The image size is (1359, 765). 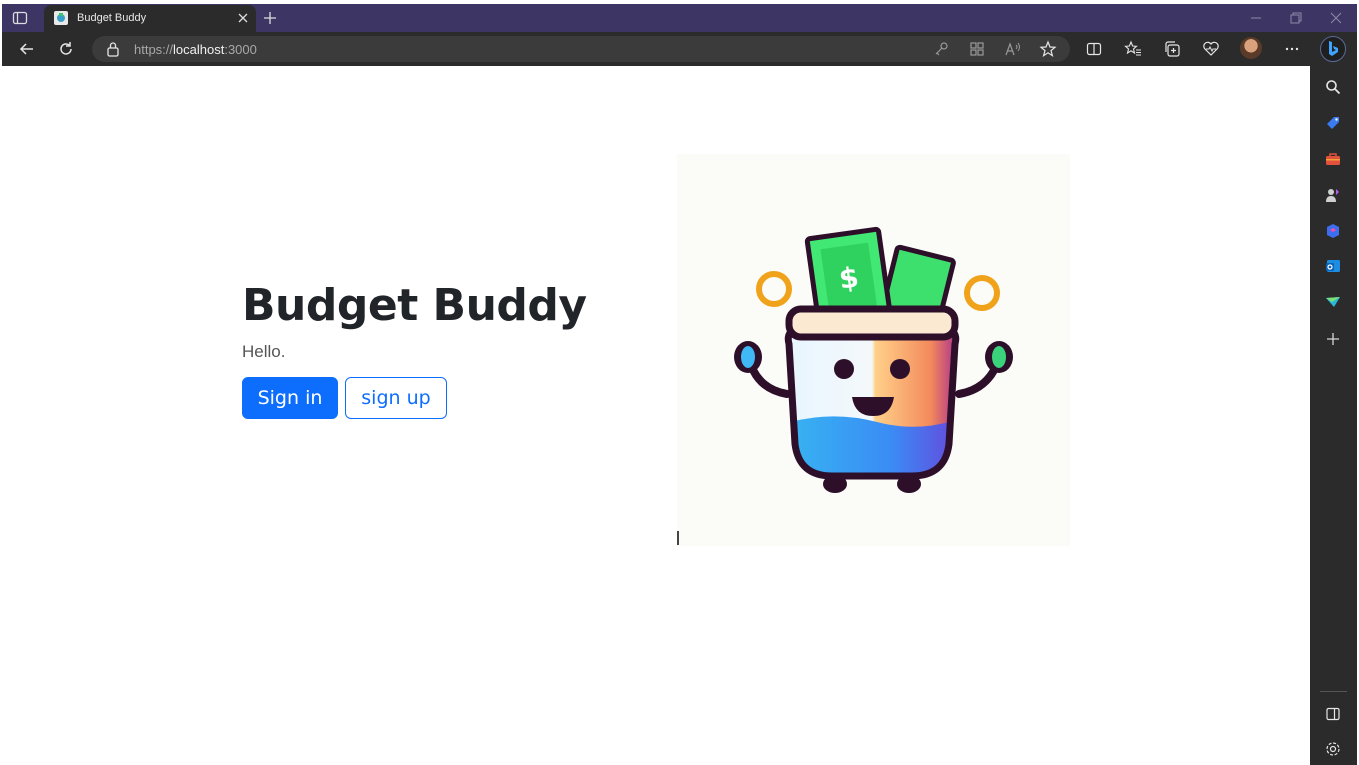 I want to click on outlook-icon, so click(x=1333, y=266).